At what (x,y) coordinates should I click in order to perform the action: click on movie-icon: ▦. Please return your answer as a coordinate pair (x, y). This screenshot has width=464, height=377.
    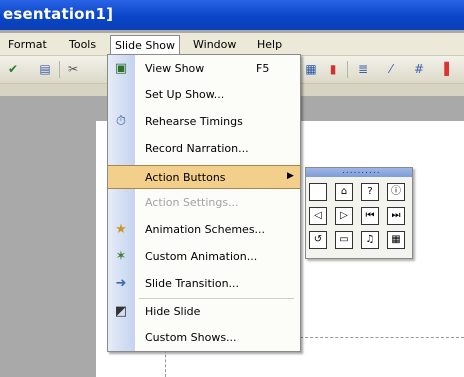
    Looking at the image, I should click on (396, 239).